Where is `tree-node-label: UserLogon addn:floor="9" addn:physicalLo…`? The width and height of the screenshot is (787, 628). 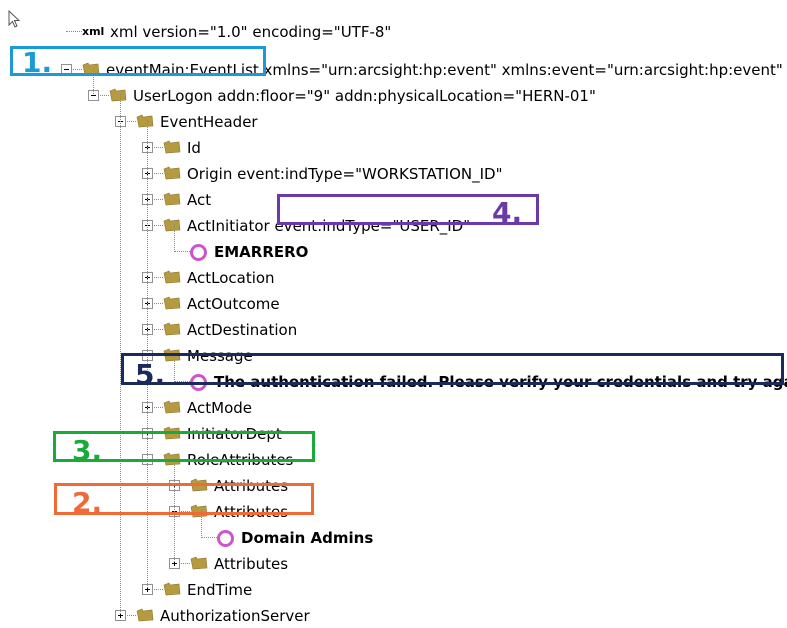 tree-node-label: UserLogon addn:floor="9" addn:physicalLo… is located at coordinates (364, 96).